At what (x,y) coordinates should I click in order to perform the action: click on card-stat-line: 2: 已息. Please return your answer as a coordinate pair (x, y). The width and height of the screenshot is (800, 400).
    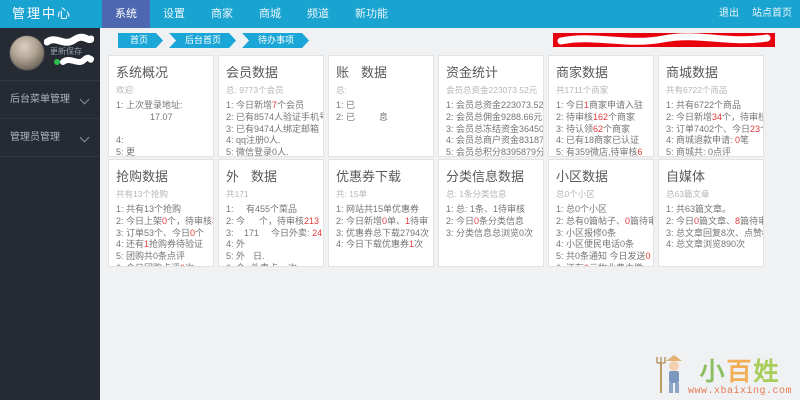
    Looking at the image, I should click on (362, 116).